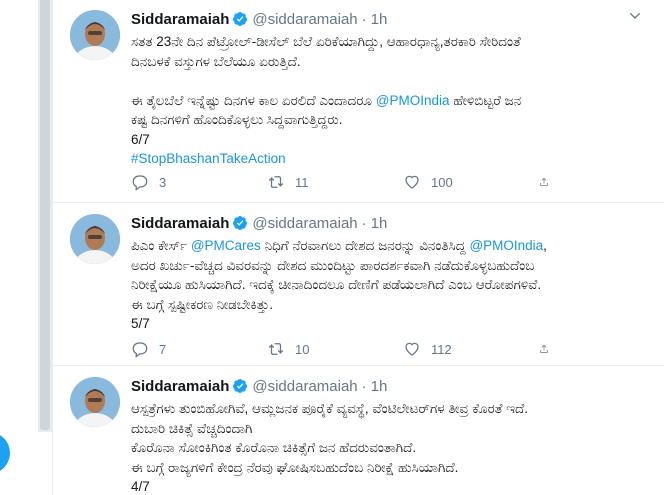  I want to click on hashtag-link: #StopBhashanTakeAction, so click(208, 158).